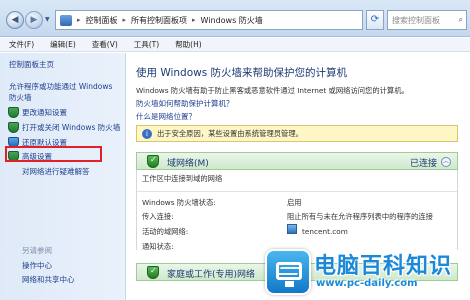 This screenshot has width=470, height=300. What do you see at coordinates (31, 64) in the screenshot?
I see `sidebar-home-link: 控制面板主页` at bounding box center [31, 64].